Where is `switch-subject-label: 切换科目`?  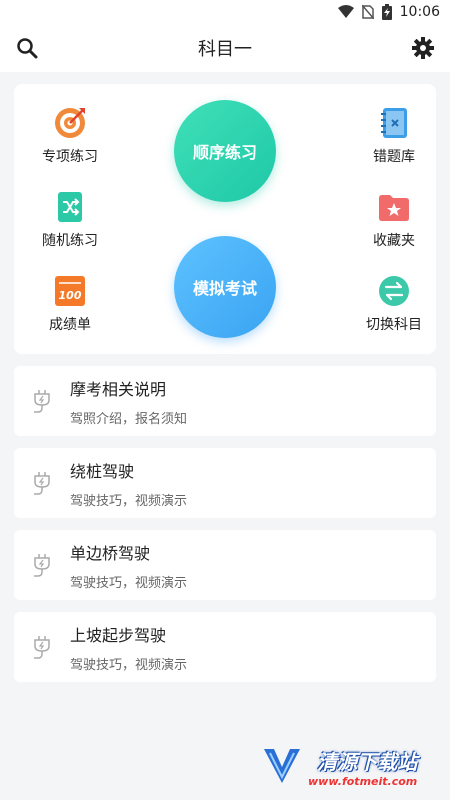 switch-subject-label: 切换科目 is located at coordinates (394, 325).